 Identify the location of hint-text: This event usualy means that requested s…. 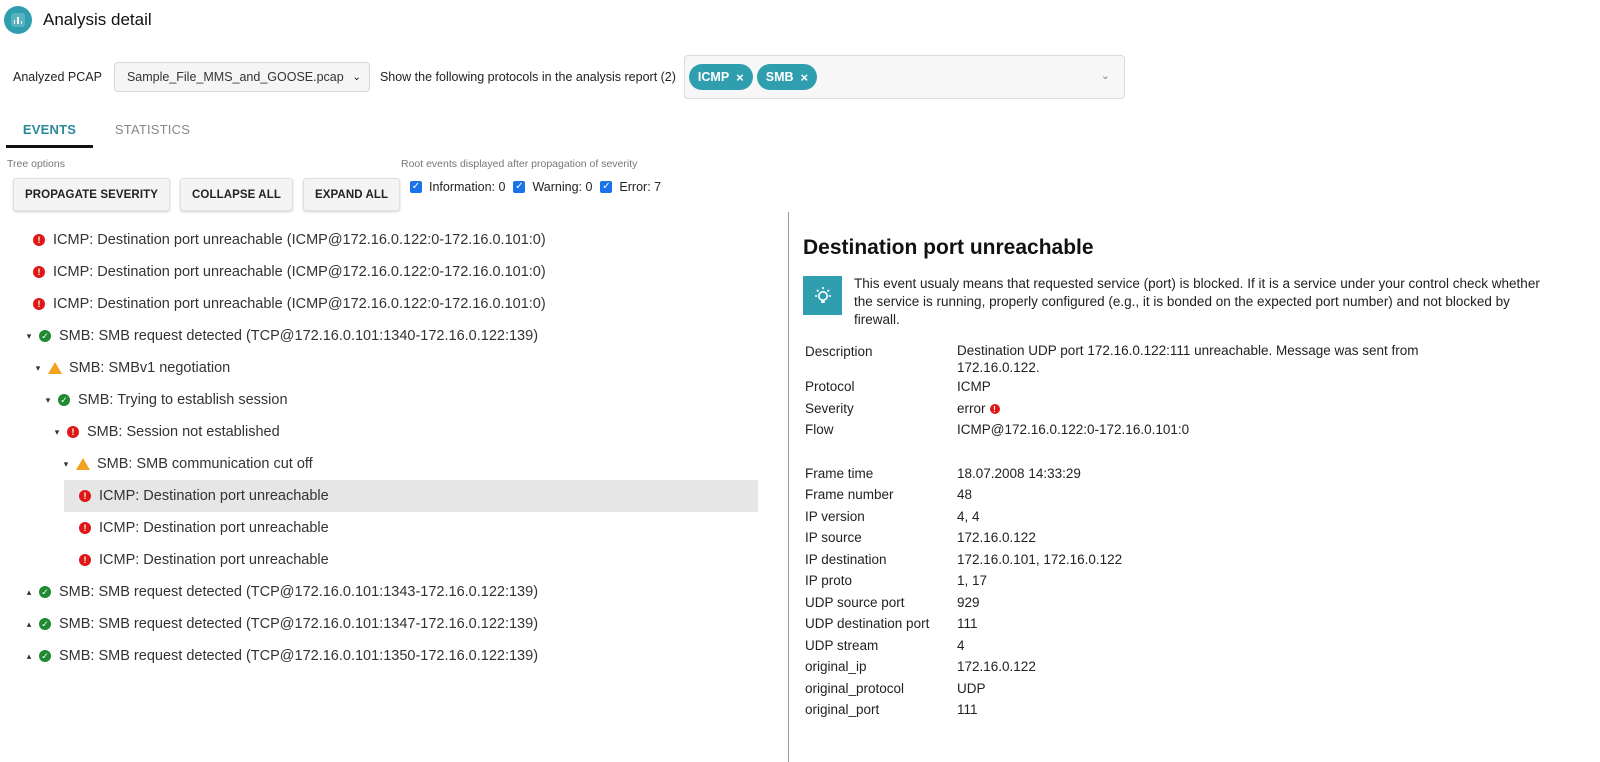
(1197, 301).